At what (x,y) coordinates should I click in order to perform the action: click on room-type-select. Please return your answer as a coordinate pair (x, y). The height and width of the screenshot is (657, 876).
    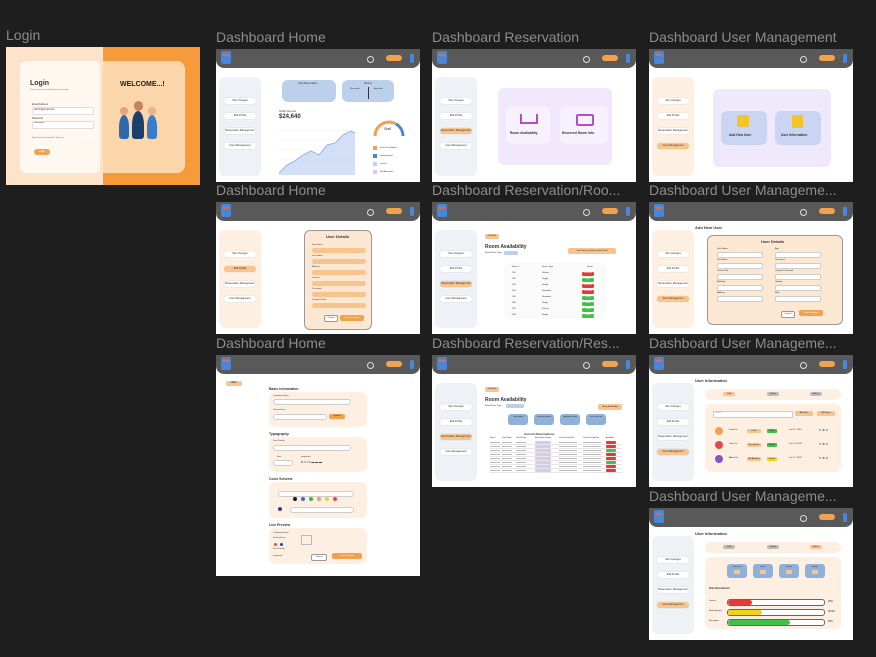
    Looking at the image, I should click on (511, 253).